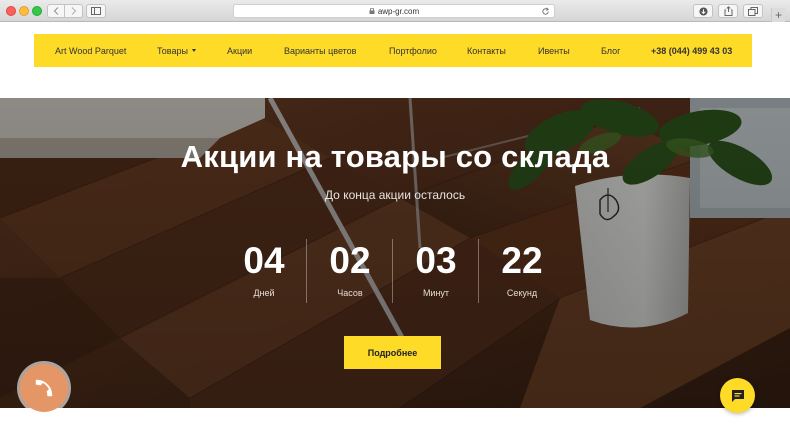 The image size is (790, 439). I want to click on countdown-minutes: 03 Минут, so click(436, 269).